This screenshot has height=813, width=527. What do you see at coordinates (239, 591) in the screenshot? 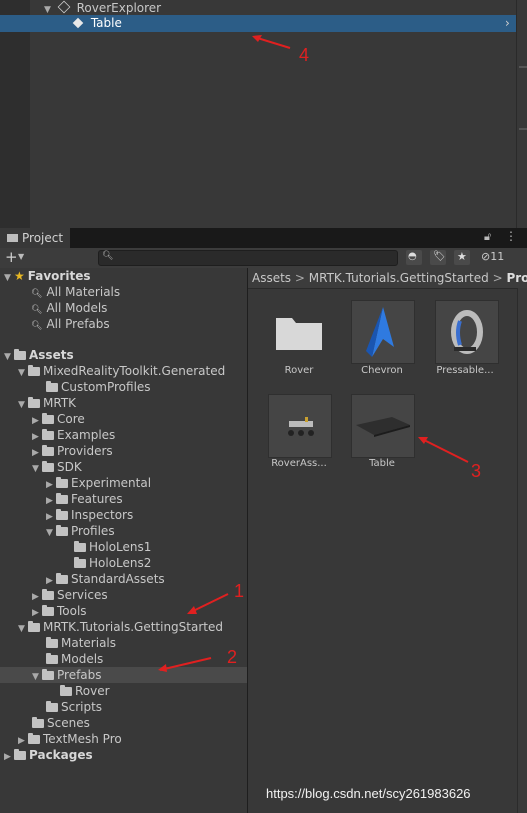
I see `annotation-number-1: 1` at bounding box center [239, 591].